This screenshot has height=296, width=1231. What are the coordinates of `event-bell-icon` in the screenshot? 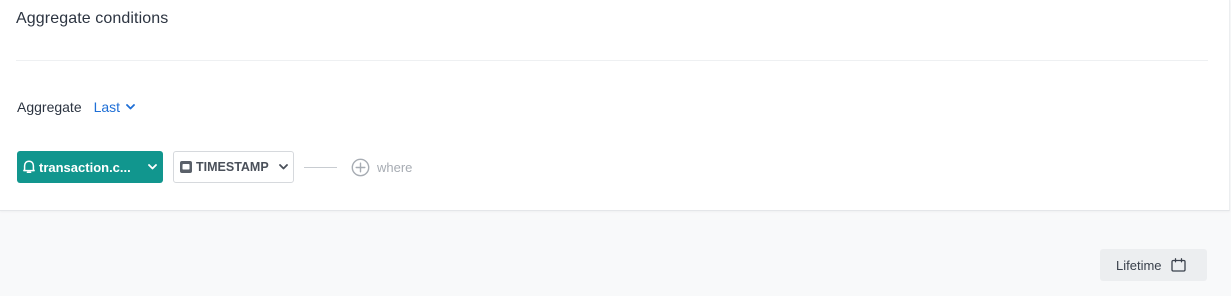 It's located at (29, 166).